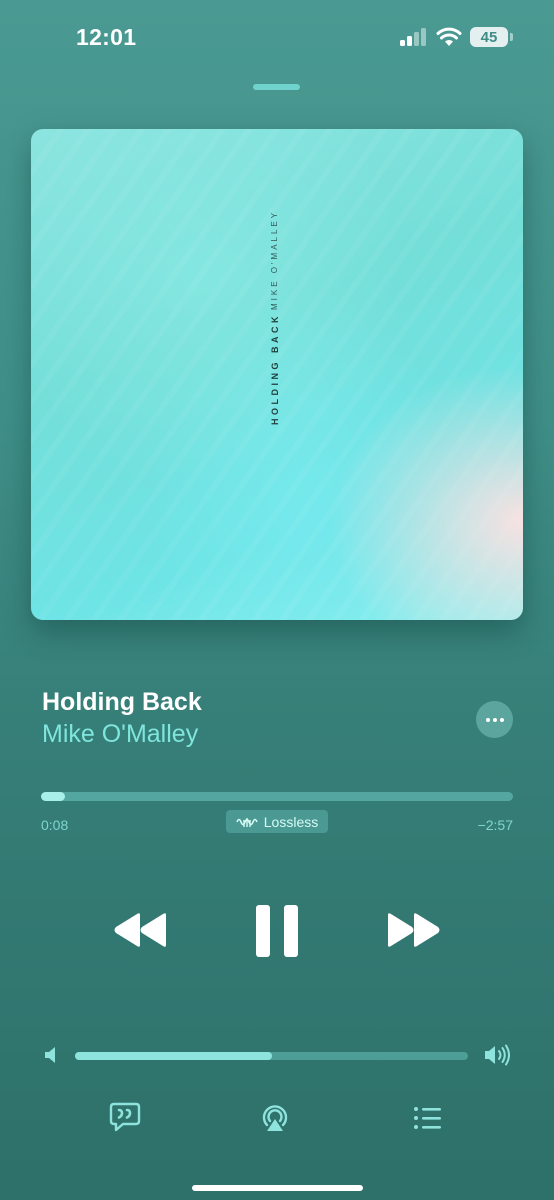  Describe the element at coordinates (414, 930) in the screenshot. I see `fast-forward-icon` at that location.